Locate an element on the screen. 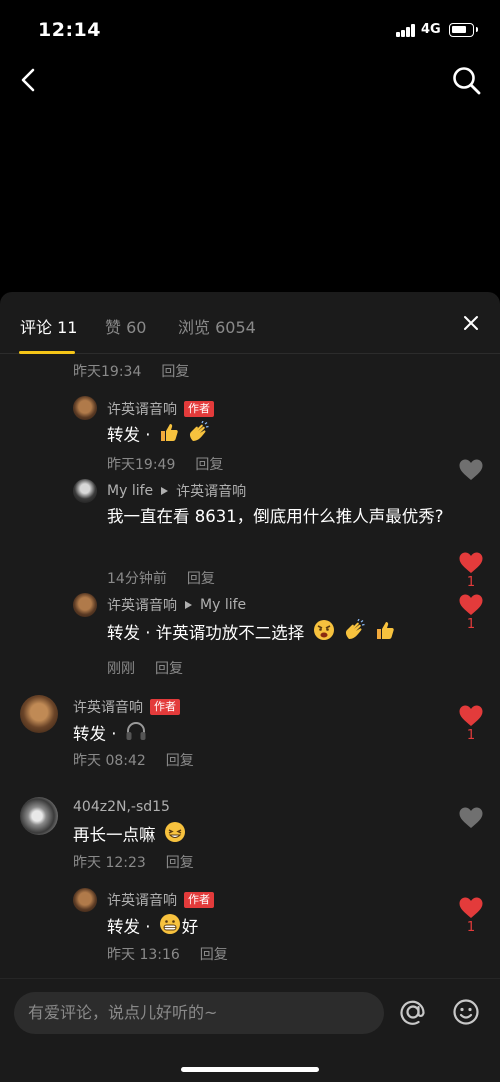 The height and width of the screenshot is (1082, 500). comment-text: 转发 · 许英谞功放不二选择 is located at coordinates (251, 634).